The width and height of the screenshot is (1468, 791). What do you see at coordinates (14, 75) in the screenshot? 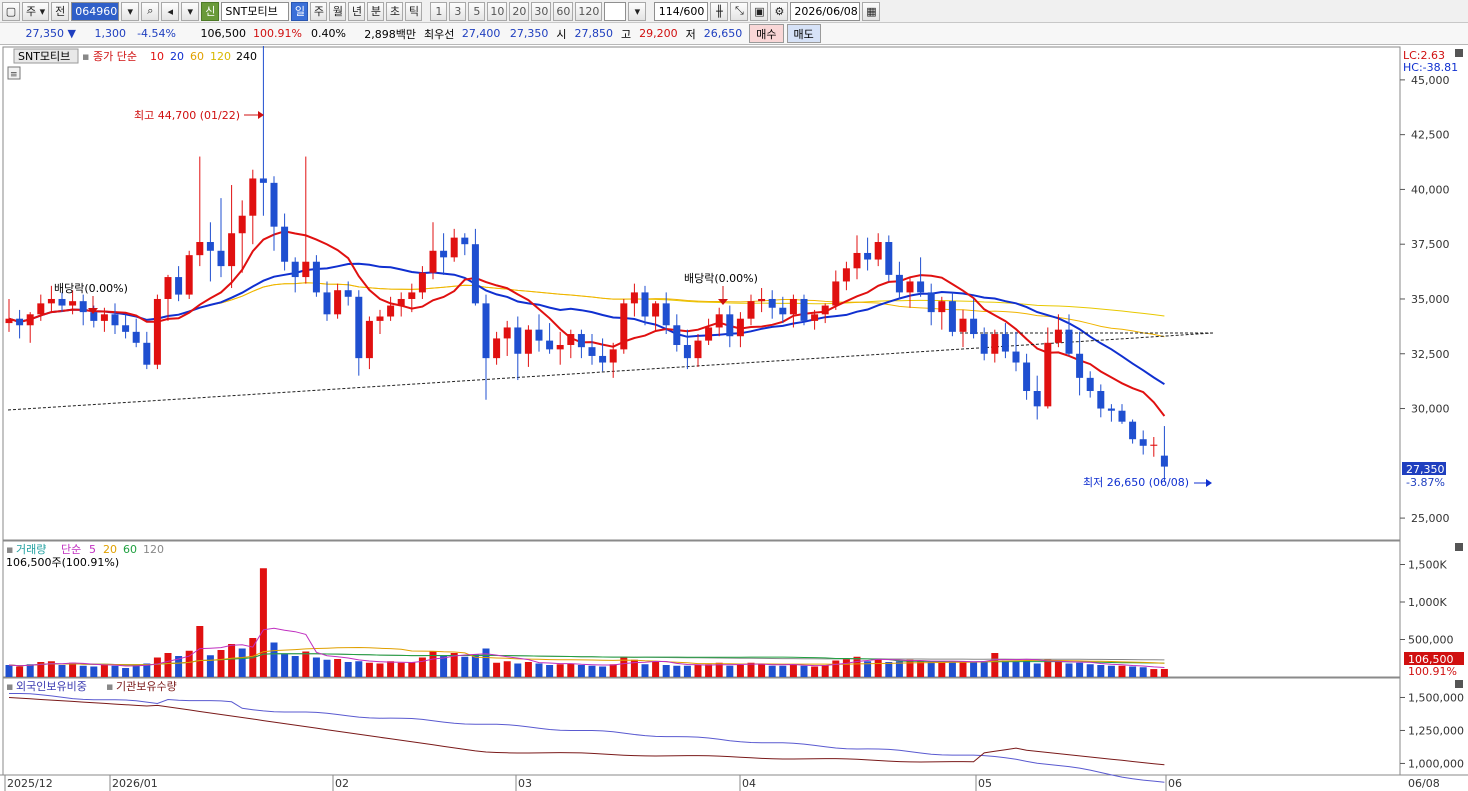
I see `indicator-list-glyph: ≡` at bounding box center [14, 75].